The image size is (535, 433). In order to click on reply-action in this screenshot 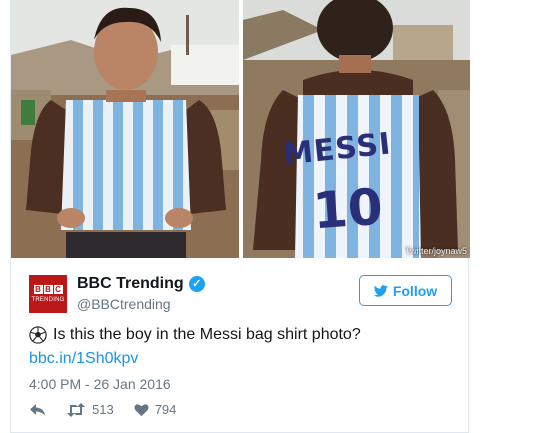, I will do `click(37, 410)`.